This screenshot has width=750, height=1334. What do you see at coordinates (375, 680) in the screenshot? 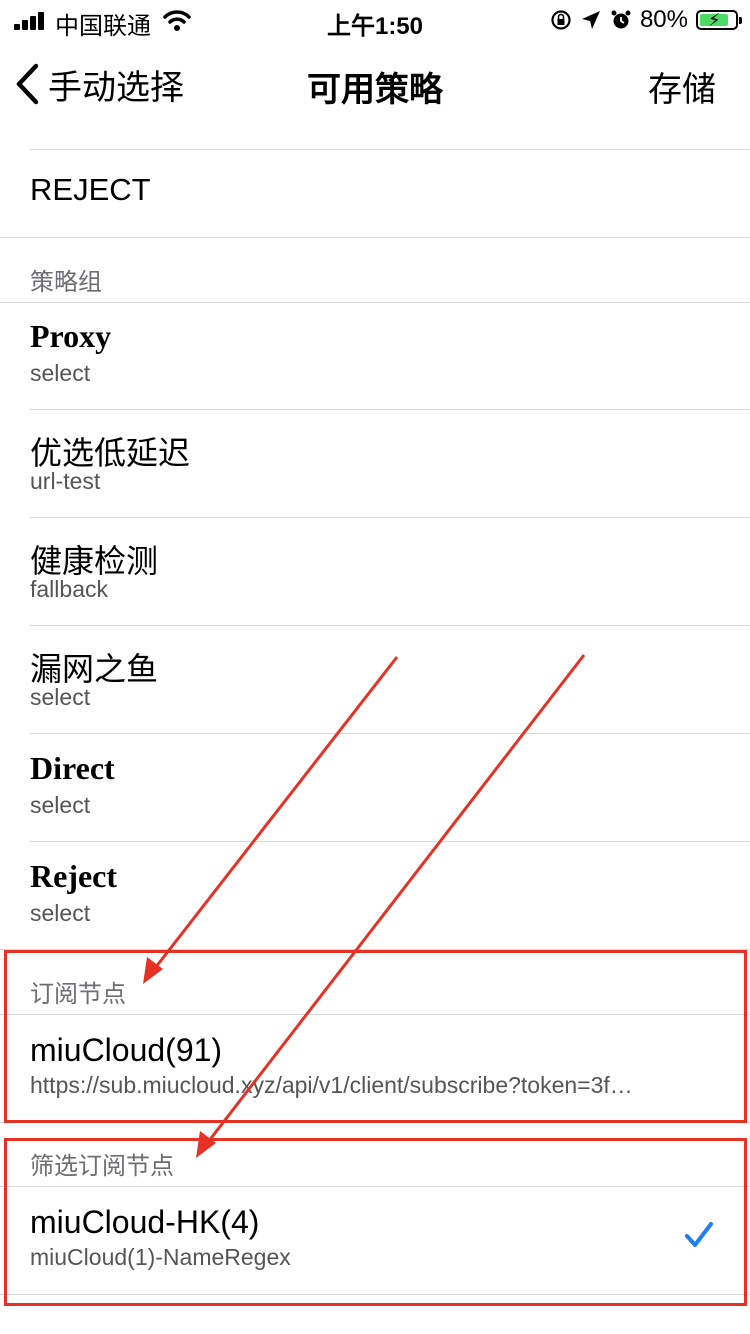
I see `policy-item-final: 漏网之鱼 select` at bounding box center [375, 680].